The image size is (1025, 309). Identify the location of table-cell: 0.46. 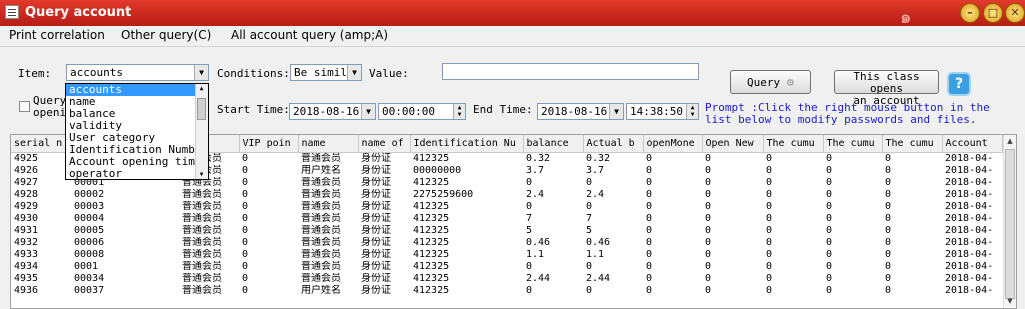
(598, 242).